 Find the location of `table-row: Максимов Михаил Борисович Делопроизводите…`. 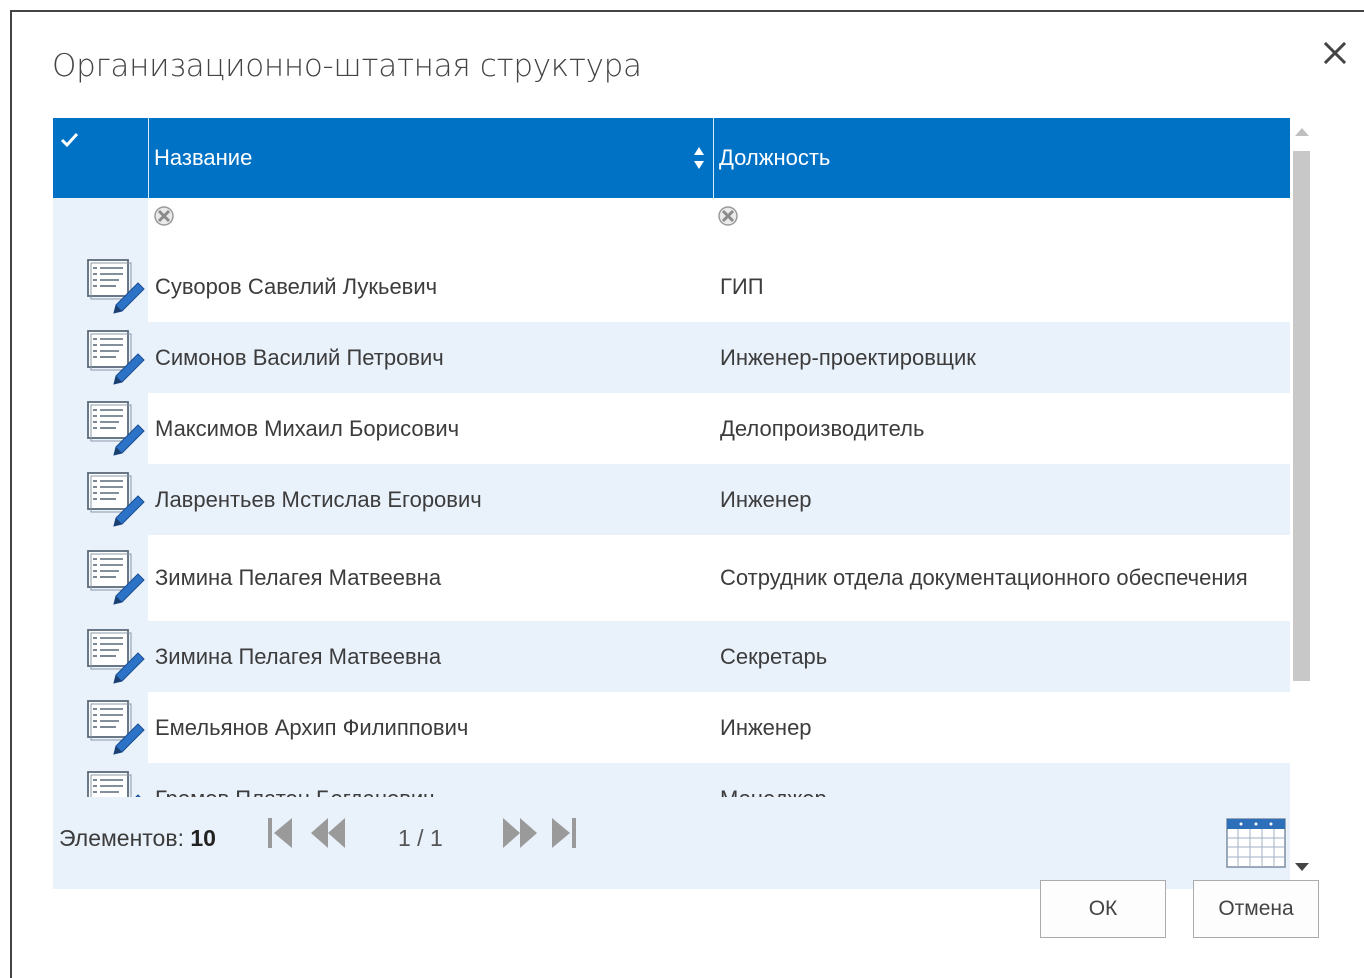

table-row: Максимов Михаил Борисович Делопроизводите… is located at coordinates (674, 428).